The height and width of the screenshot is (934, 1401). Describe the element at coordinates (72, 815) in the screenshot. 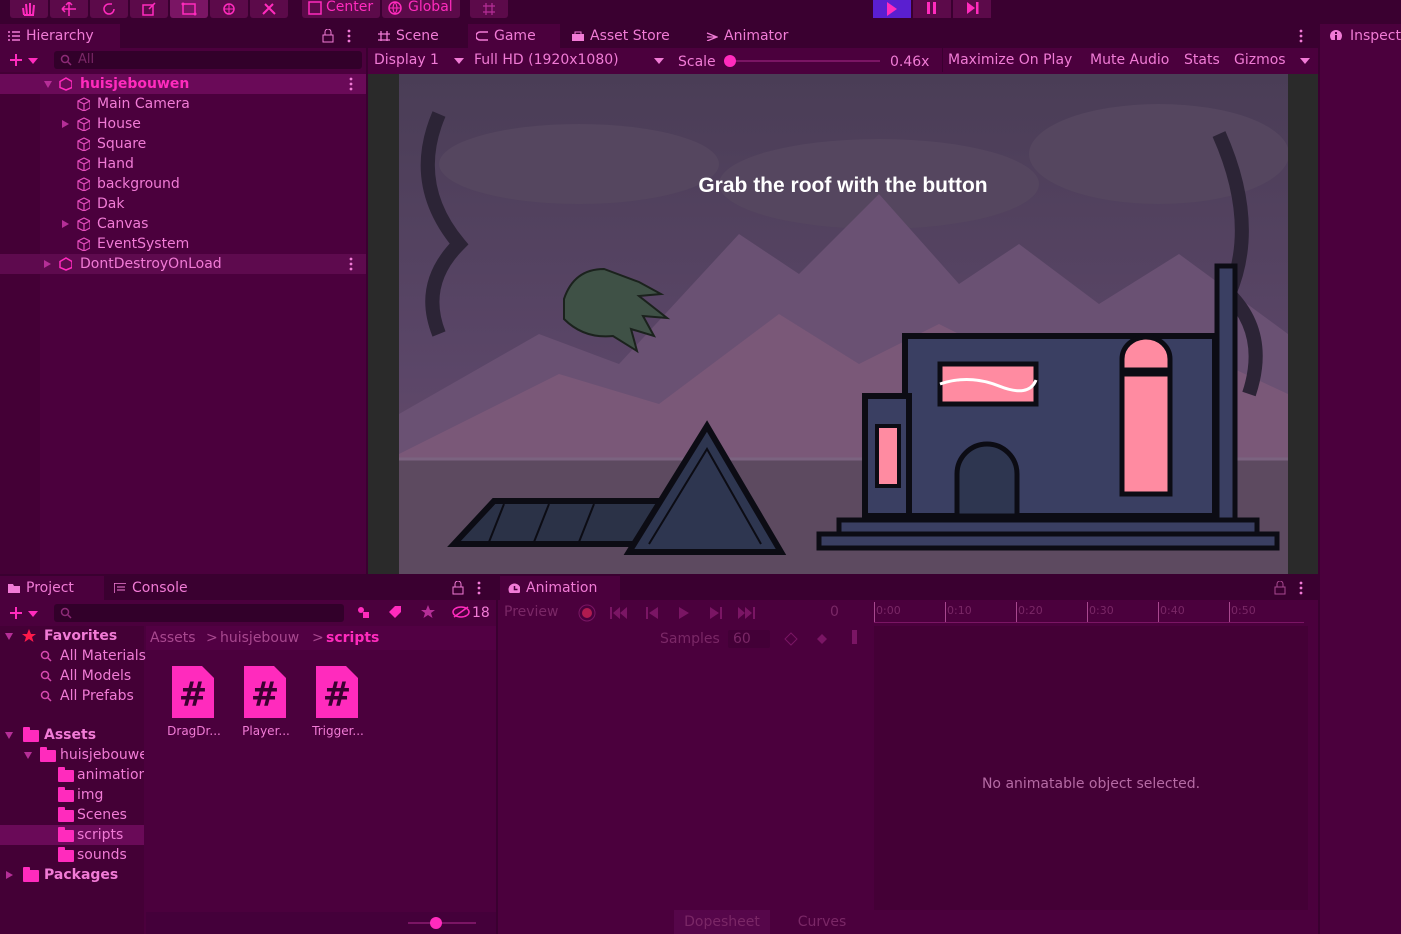

I see `tree-folder-scenes: Scenes` at that location.